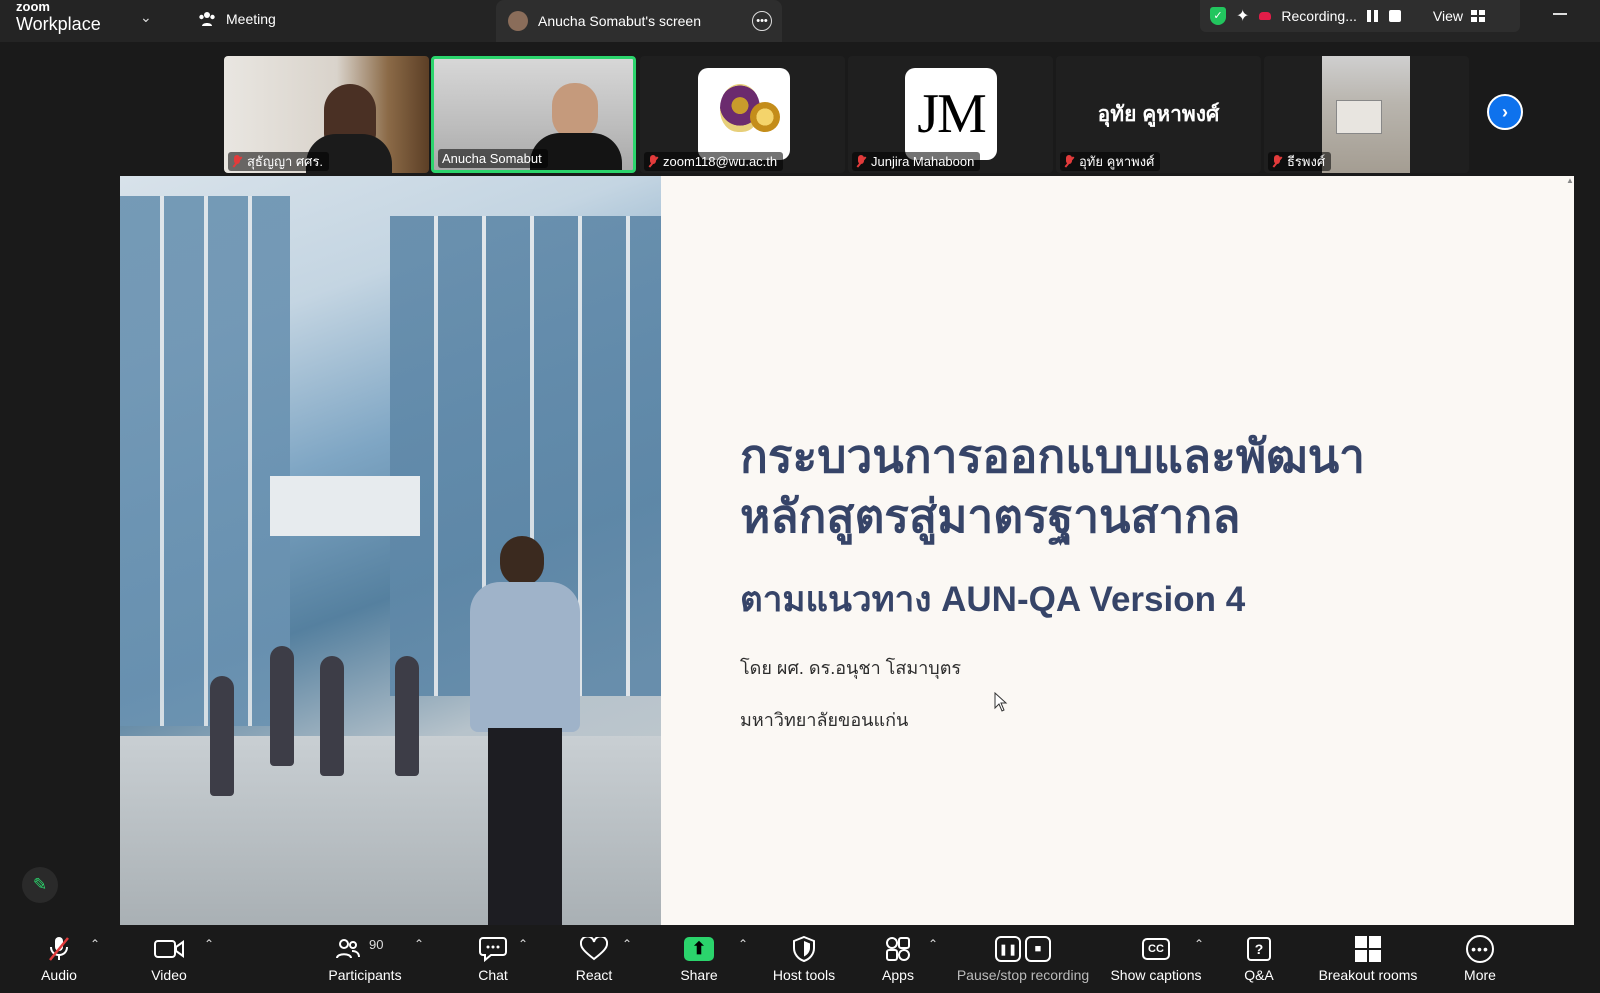 This screenshot has height=993, width=1600. Describe the element at coordinates (619, 21) in the screenshot. I see `screen-tab-label: Anucha Somabut's screen` at that location.